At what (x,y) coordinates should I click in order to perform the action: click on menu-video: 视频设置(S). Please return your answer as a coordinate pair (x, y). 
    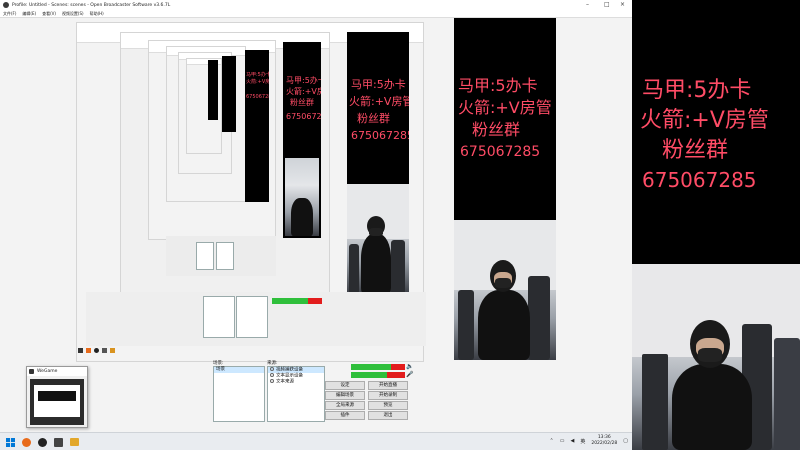
    Looking at the image, I should click on (73, 14).